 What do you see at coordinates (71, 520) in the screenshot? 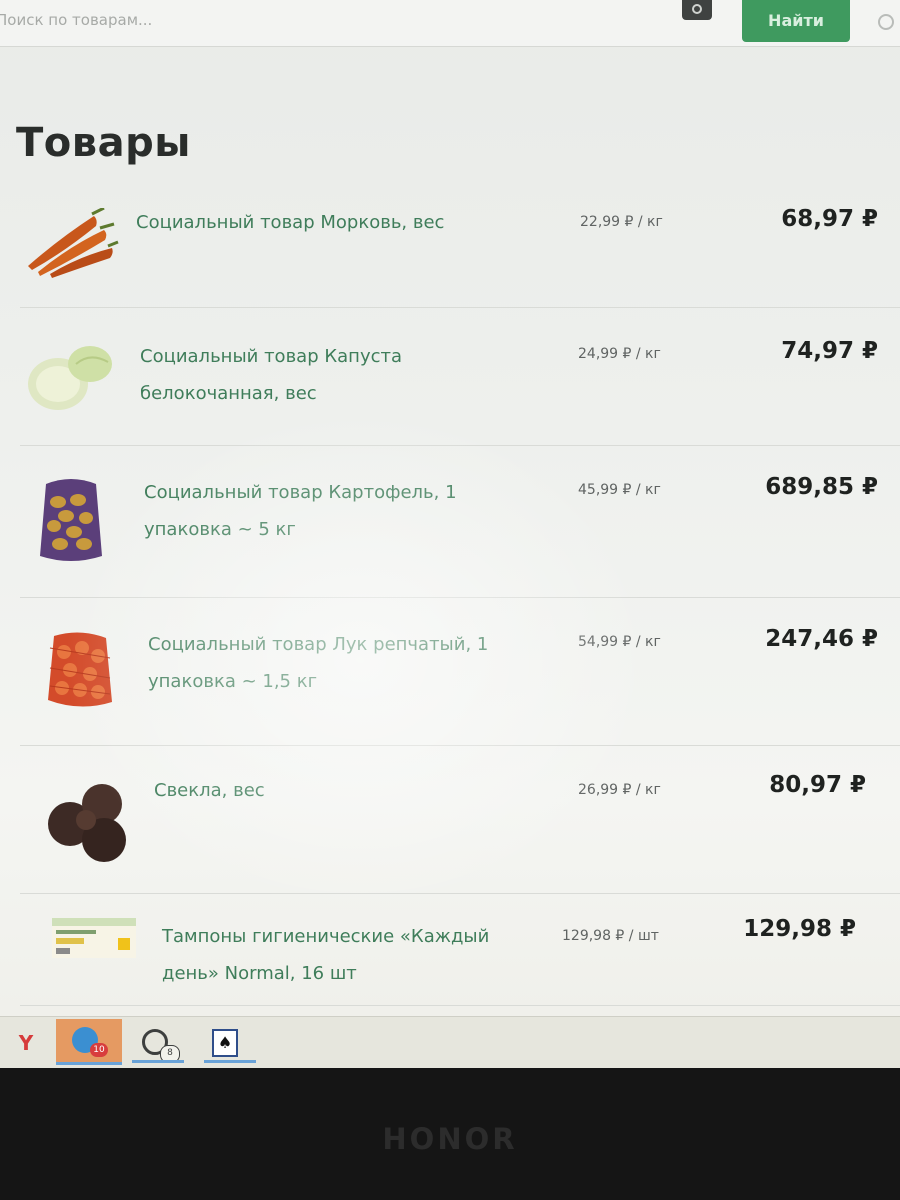
I see `potato-bag-image` at bounding box center [71, 520].